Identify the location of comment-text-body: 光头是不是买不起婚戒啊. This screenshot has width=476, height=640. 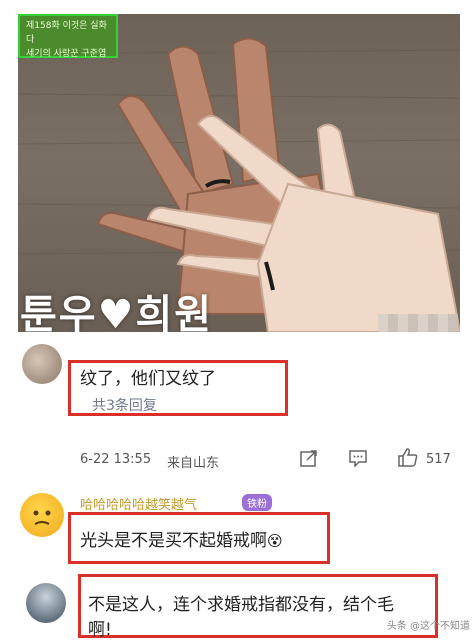
(173, 541).